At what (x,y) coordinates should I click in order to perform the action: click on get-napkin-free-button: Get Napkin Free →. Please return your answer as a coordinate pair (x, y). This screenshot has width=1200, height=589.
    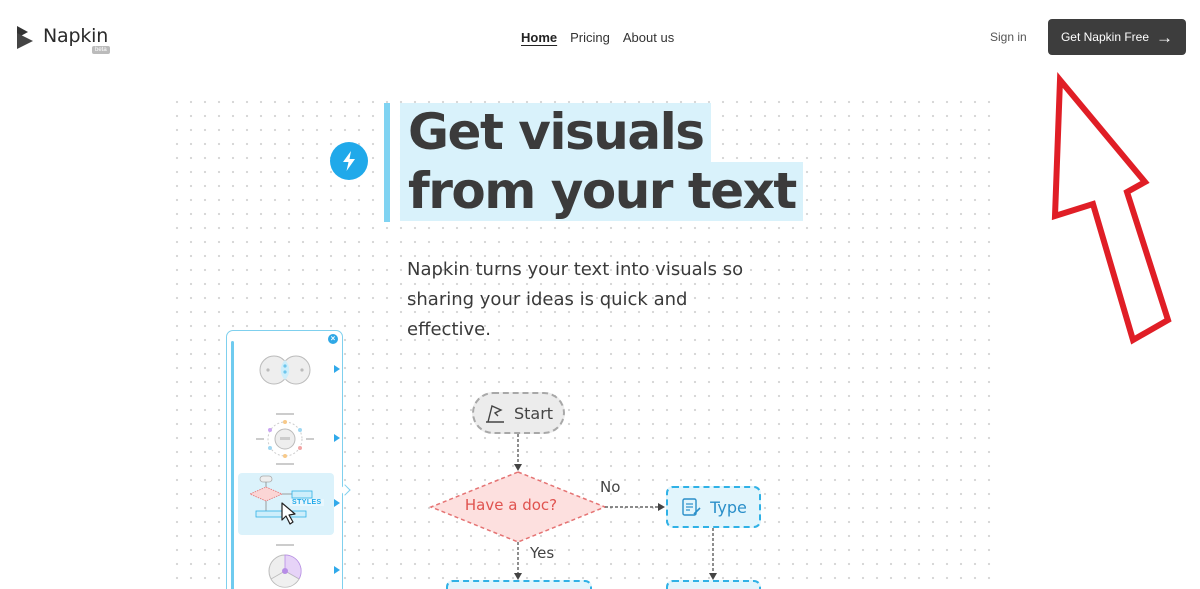
    Looking at the image, I should click on (1117, 37).